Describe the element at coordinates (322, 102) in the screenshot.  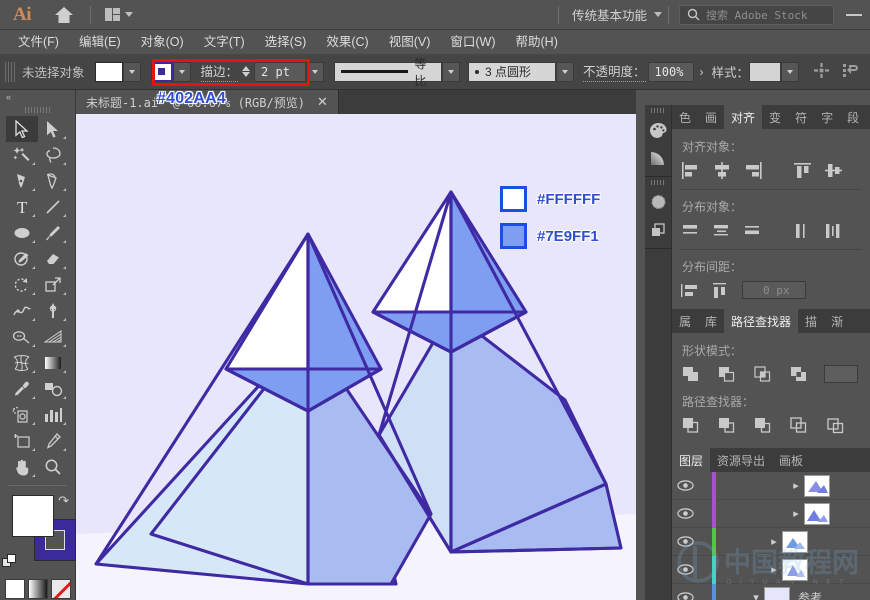
I see `close-icon: ✕` at that location.